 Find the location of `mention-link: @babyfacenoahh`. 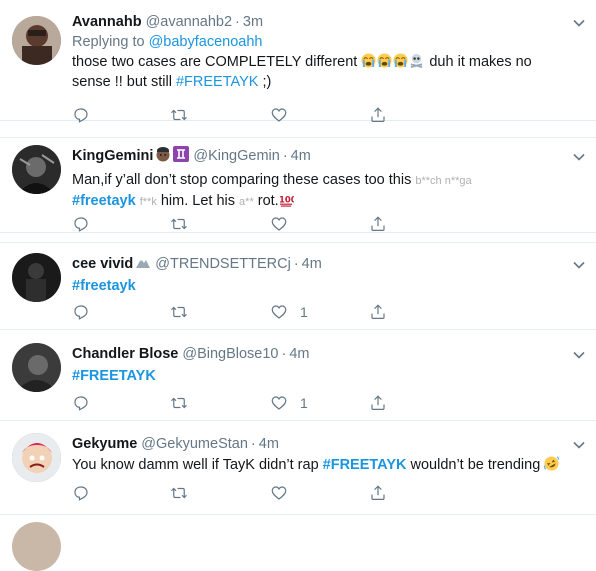

mention-link: @babyfacenoahh is located at coordinates (206, 42).